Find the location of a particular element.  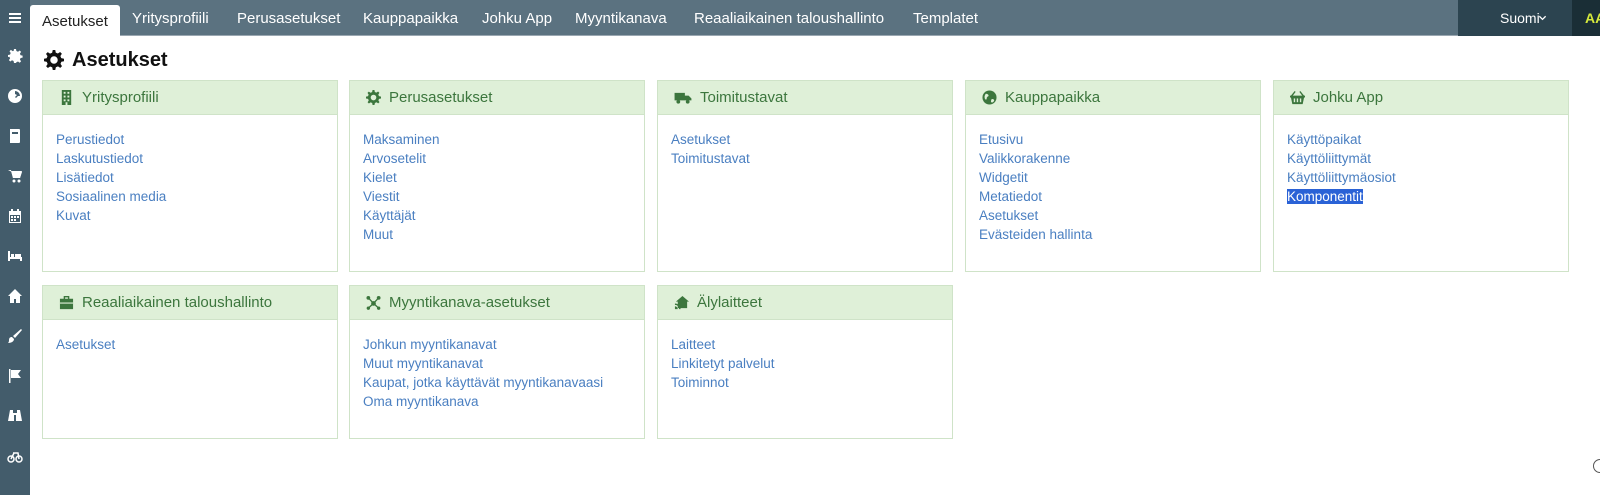

flag-icon is located at coordinates (15, 376).